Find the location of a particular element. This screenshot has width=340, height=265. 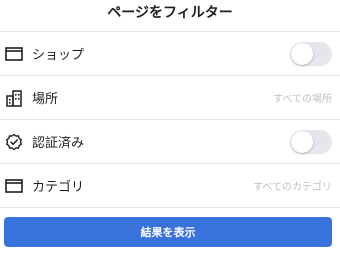

show-results-button: 結果を表示 is located at coordinates (168, 232).